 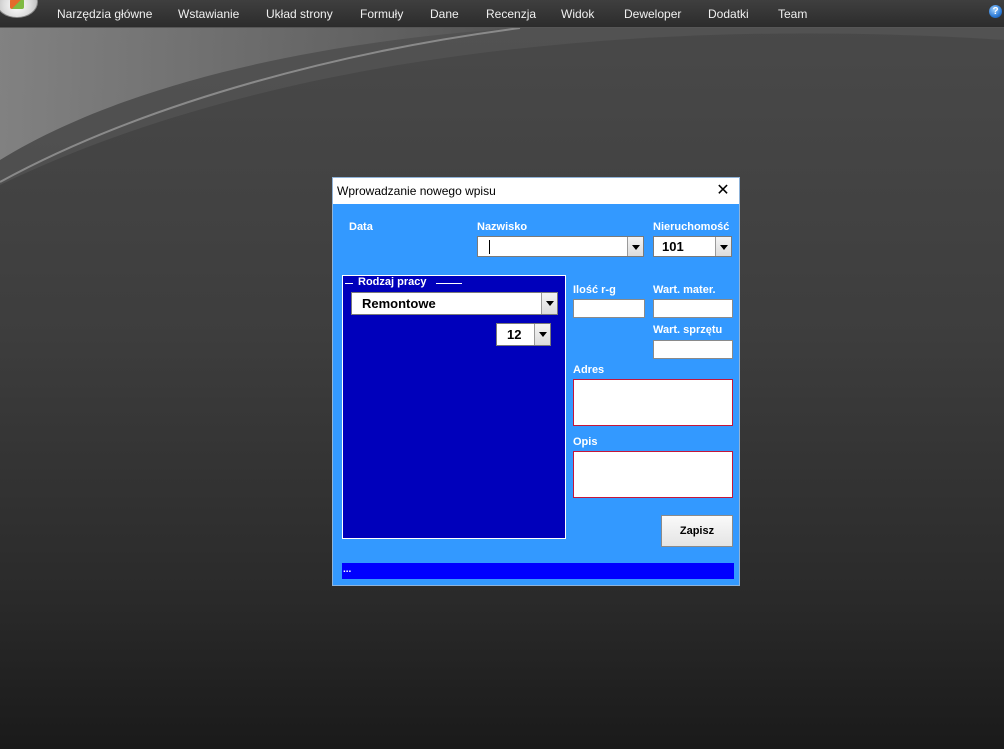 I want to click on label-data: Data, so click(x=361, y=227).